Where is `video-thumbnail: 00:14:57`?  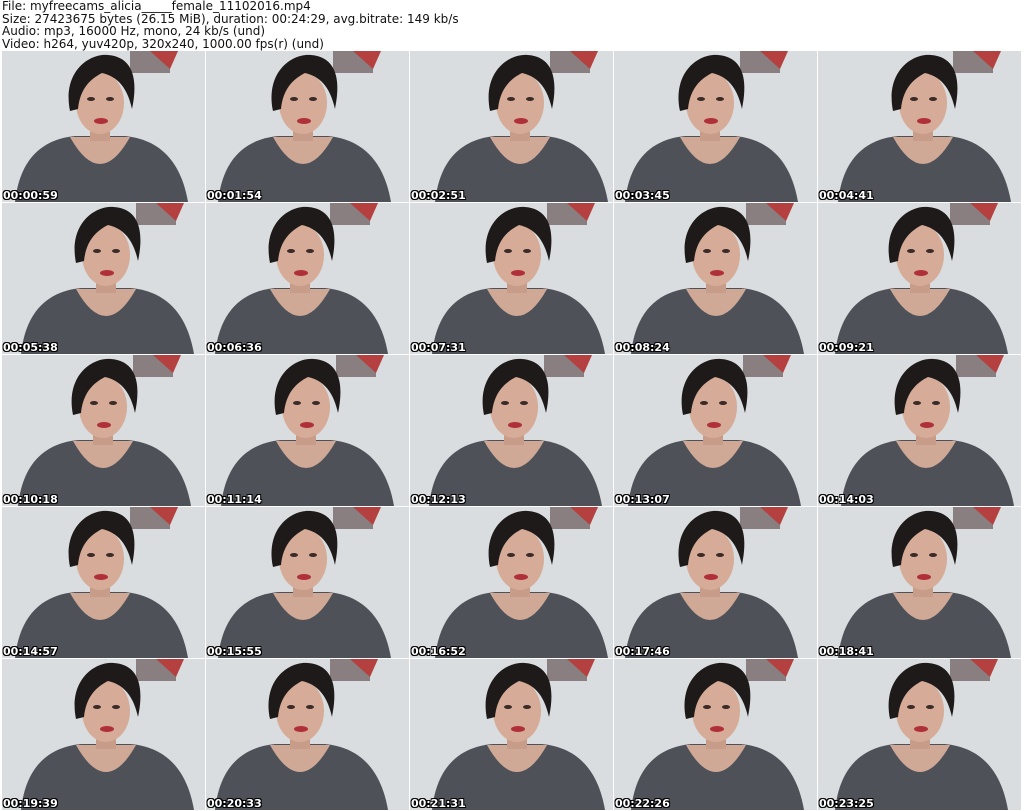 video-thumbnail: 00:14:57 is located at coordinates (103, 582).